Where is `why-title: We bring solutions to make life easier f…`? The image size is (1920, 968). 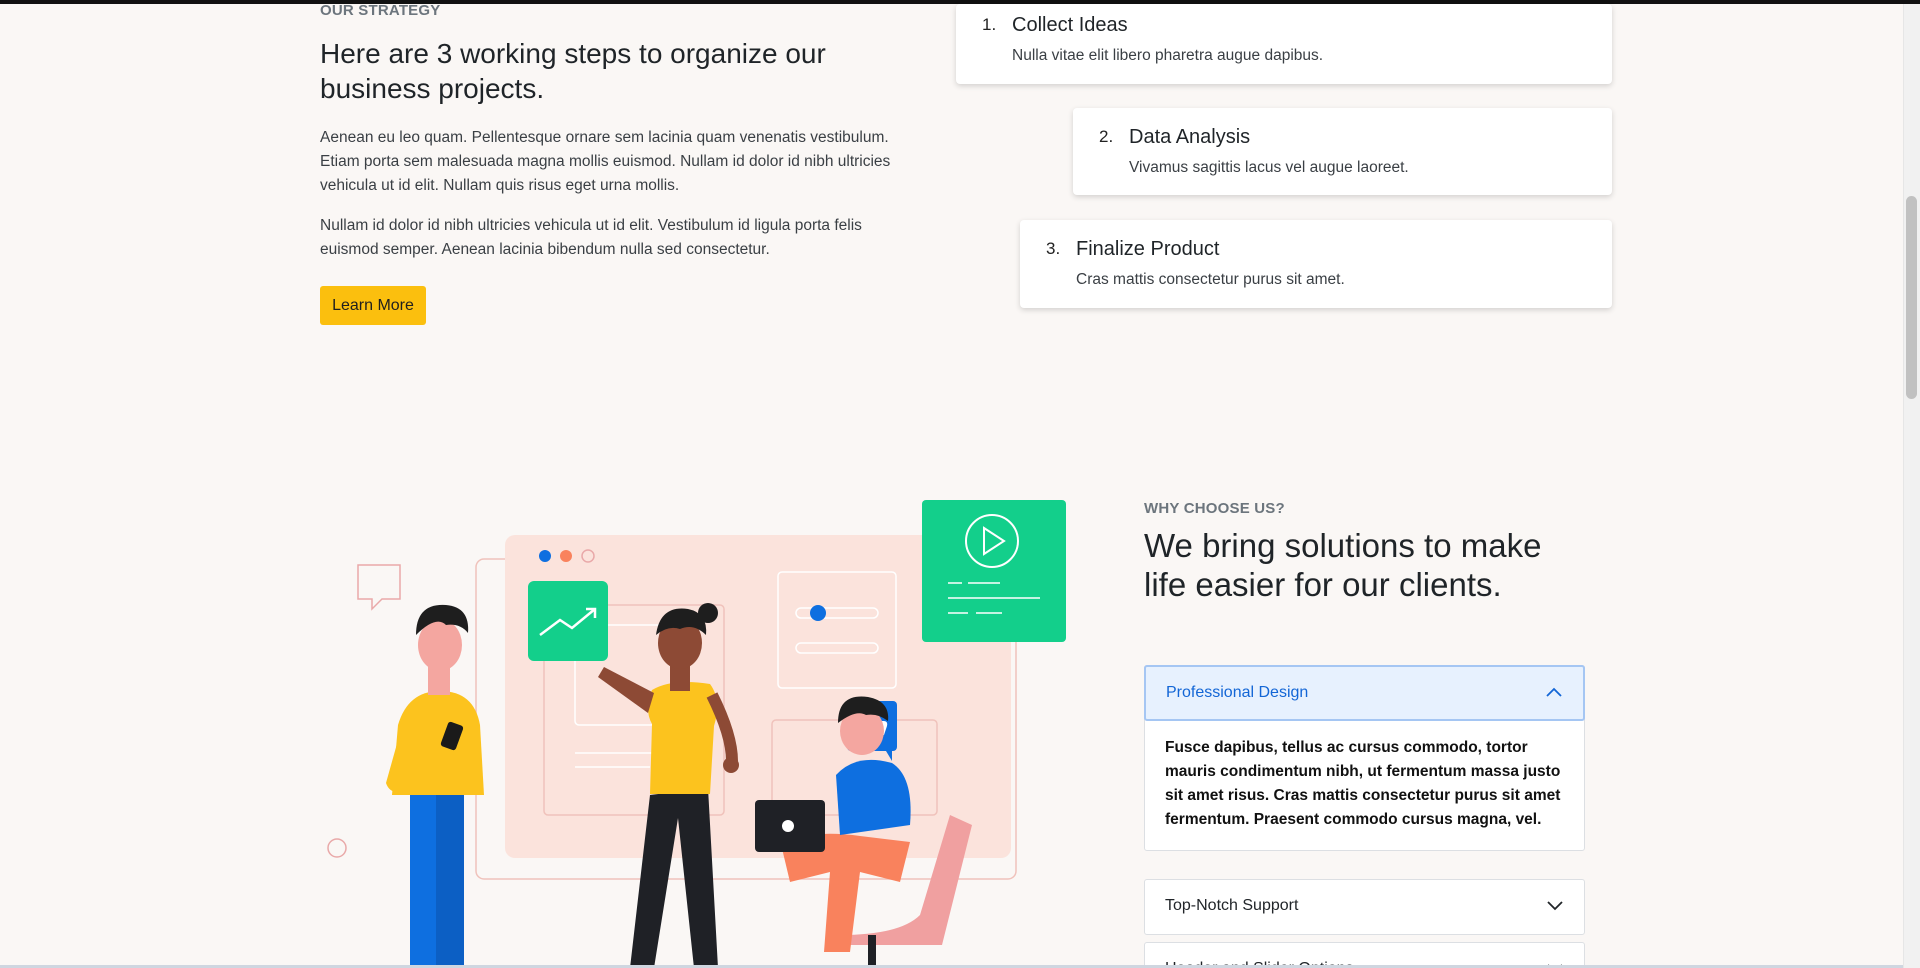 why-title: We bring solutions to make life easier f… is located at coordinates (1343, 565).